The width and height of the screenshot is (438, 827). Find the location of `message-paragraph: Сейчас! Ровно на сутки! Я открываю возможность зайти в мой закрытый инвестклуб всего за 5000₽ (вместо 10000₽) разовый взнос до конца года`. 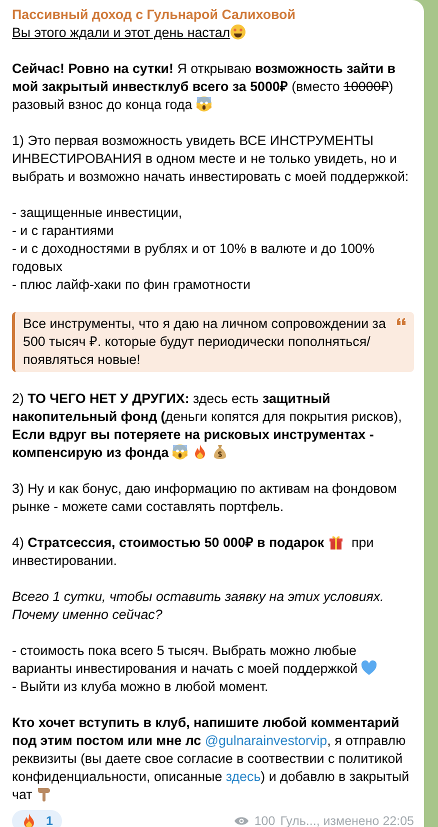

message-paragraph: Сейчас! Ровно на сутки! Я открываю возможность зайти в мой закрытый инвестклуб всего за 5000₽ (вместо 10000₽) разовый взнос до конца года is located at coordinates (204, 87).